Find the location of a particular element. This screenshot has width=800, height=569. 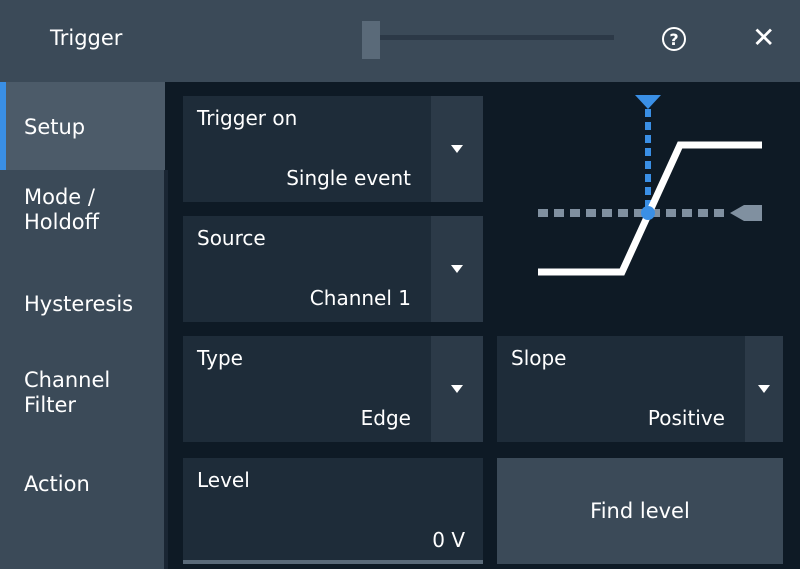

field-label: Type is located at coordinates (220, 358).